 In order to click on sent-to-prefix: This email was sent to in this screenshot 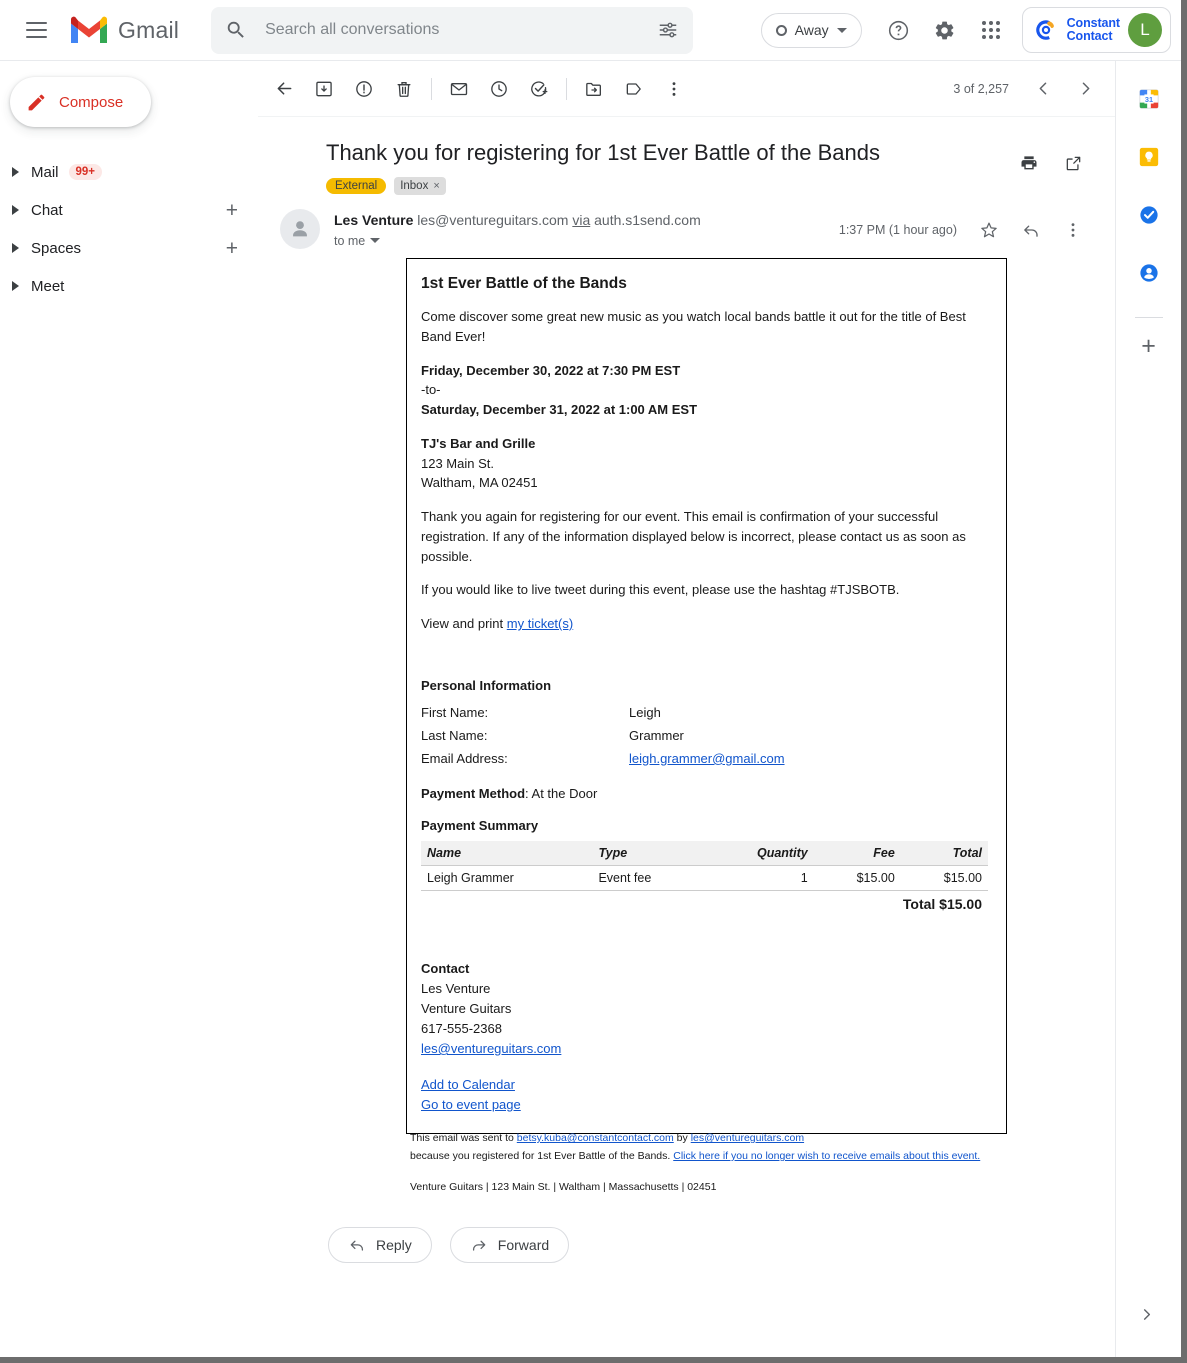, I will do `click(463, 1138)`.